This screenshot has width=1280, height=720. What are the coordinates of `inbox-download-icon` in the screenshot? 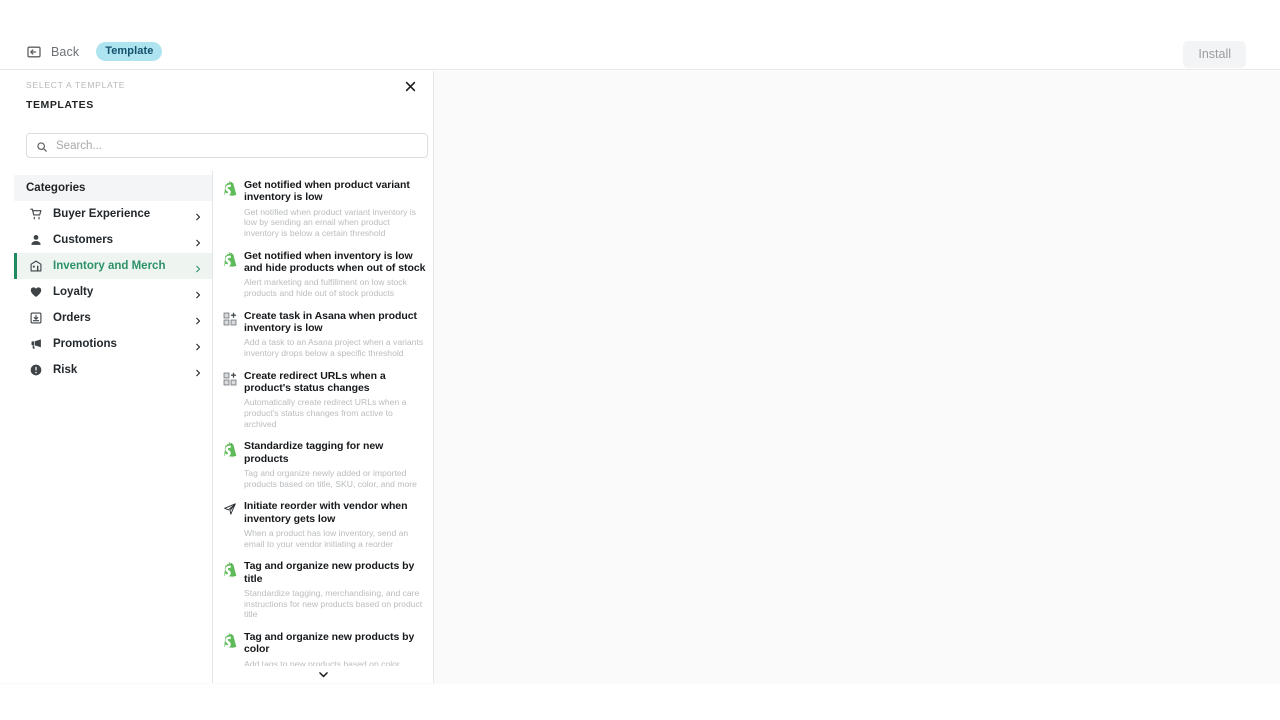 It's located at (36, 318).